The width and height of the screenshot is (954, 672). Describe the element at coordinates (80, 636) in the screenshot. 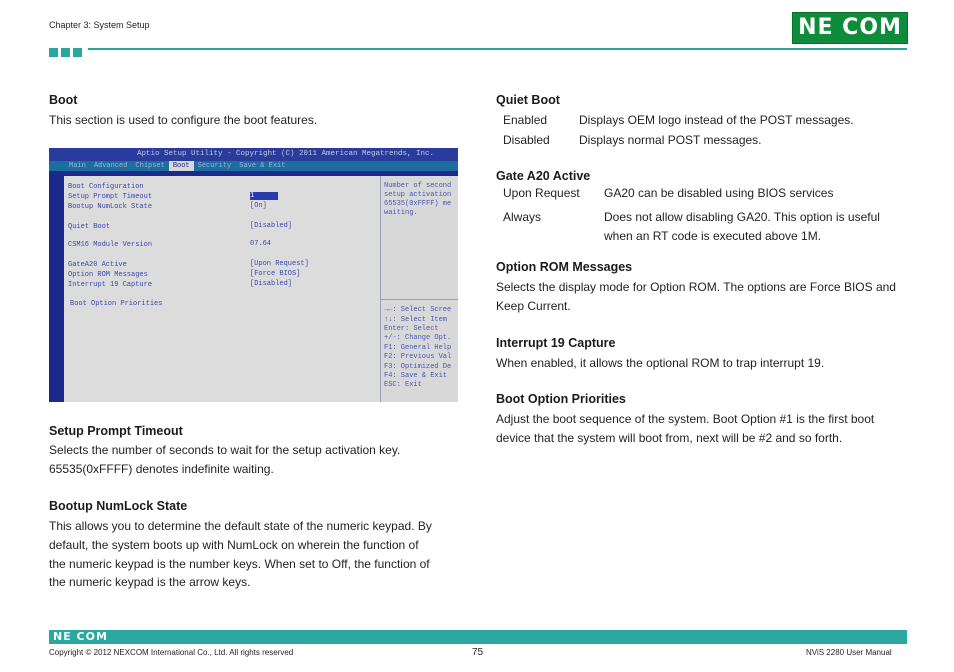

I see `footer-logo: NE COM` at that location.